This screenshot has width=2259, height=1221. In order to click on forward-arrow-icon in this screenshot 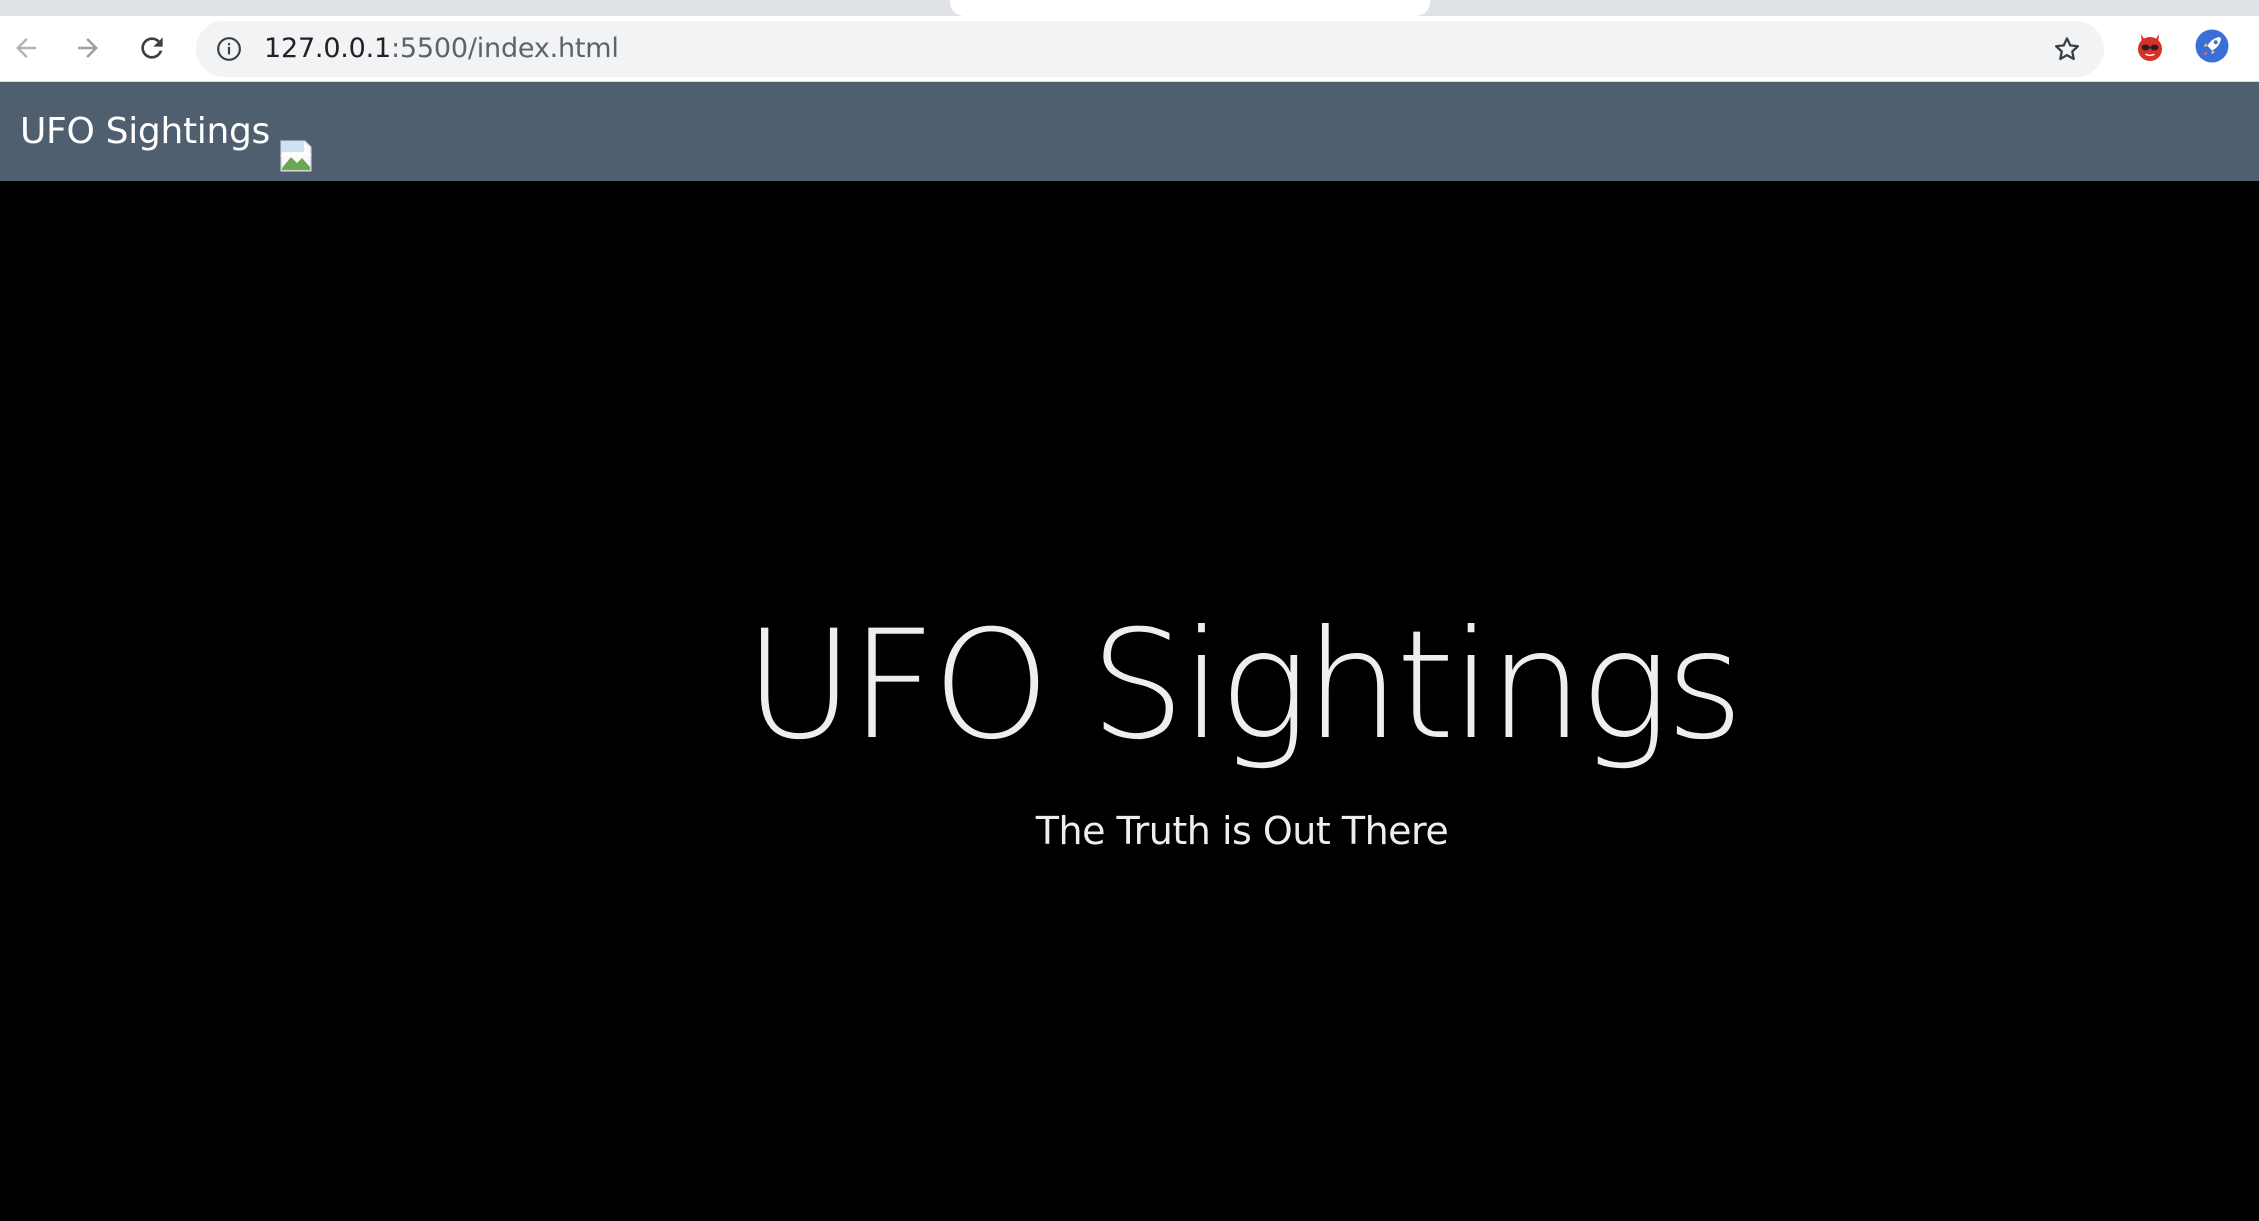, I will do `click(88, 48)`.